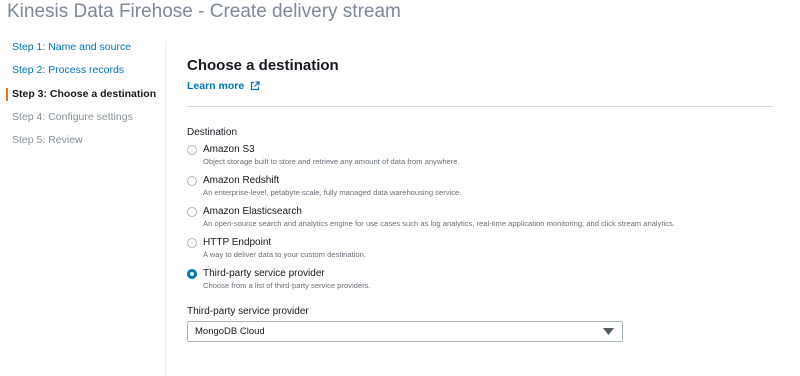 The image size is (800, 376). What do you see at coordinates (264, 273) in the screenshot?
I see `option-title: Third-party service provider` at bounding box center [264, 273].